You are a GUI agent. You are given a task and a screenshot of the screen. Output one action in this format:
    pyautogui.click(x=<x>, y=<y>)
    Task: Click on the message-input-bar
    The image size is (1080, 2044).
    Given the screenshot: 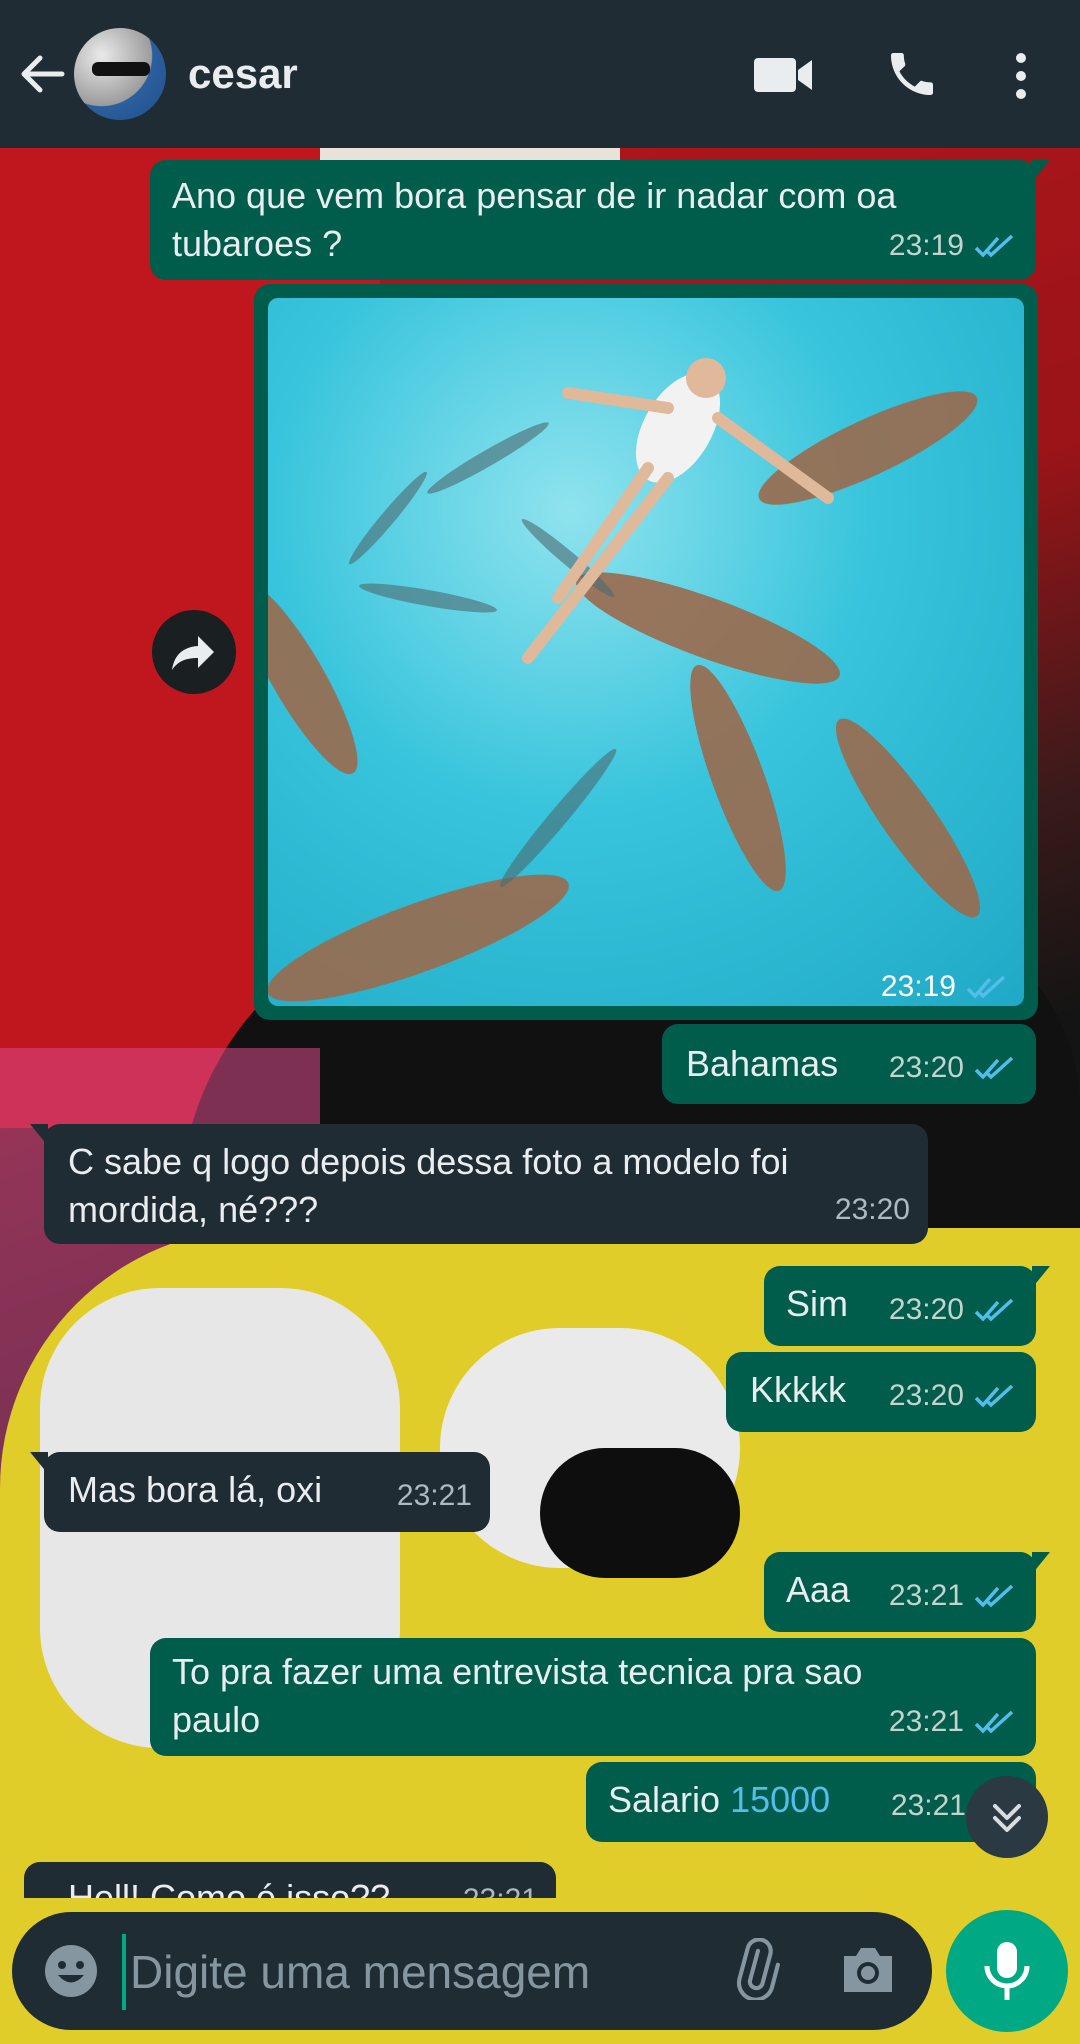 What is the action you would take?
    pyautogui.click(x=472, y=1971)
    